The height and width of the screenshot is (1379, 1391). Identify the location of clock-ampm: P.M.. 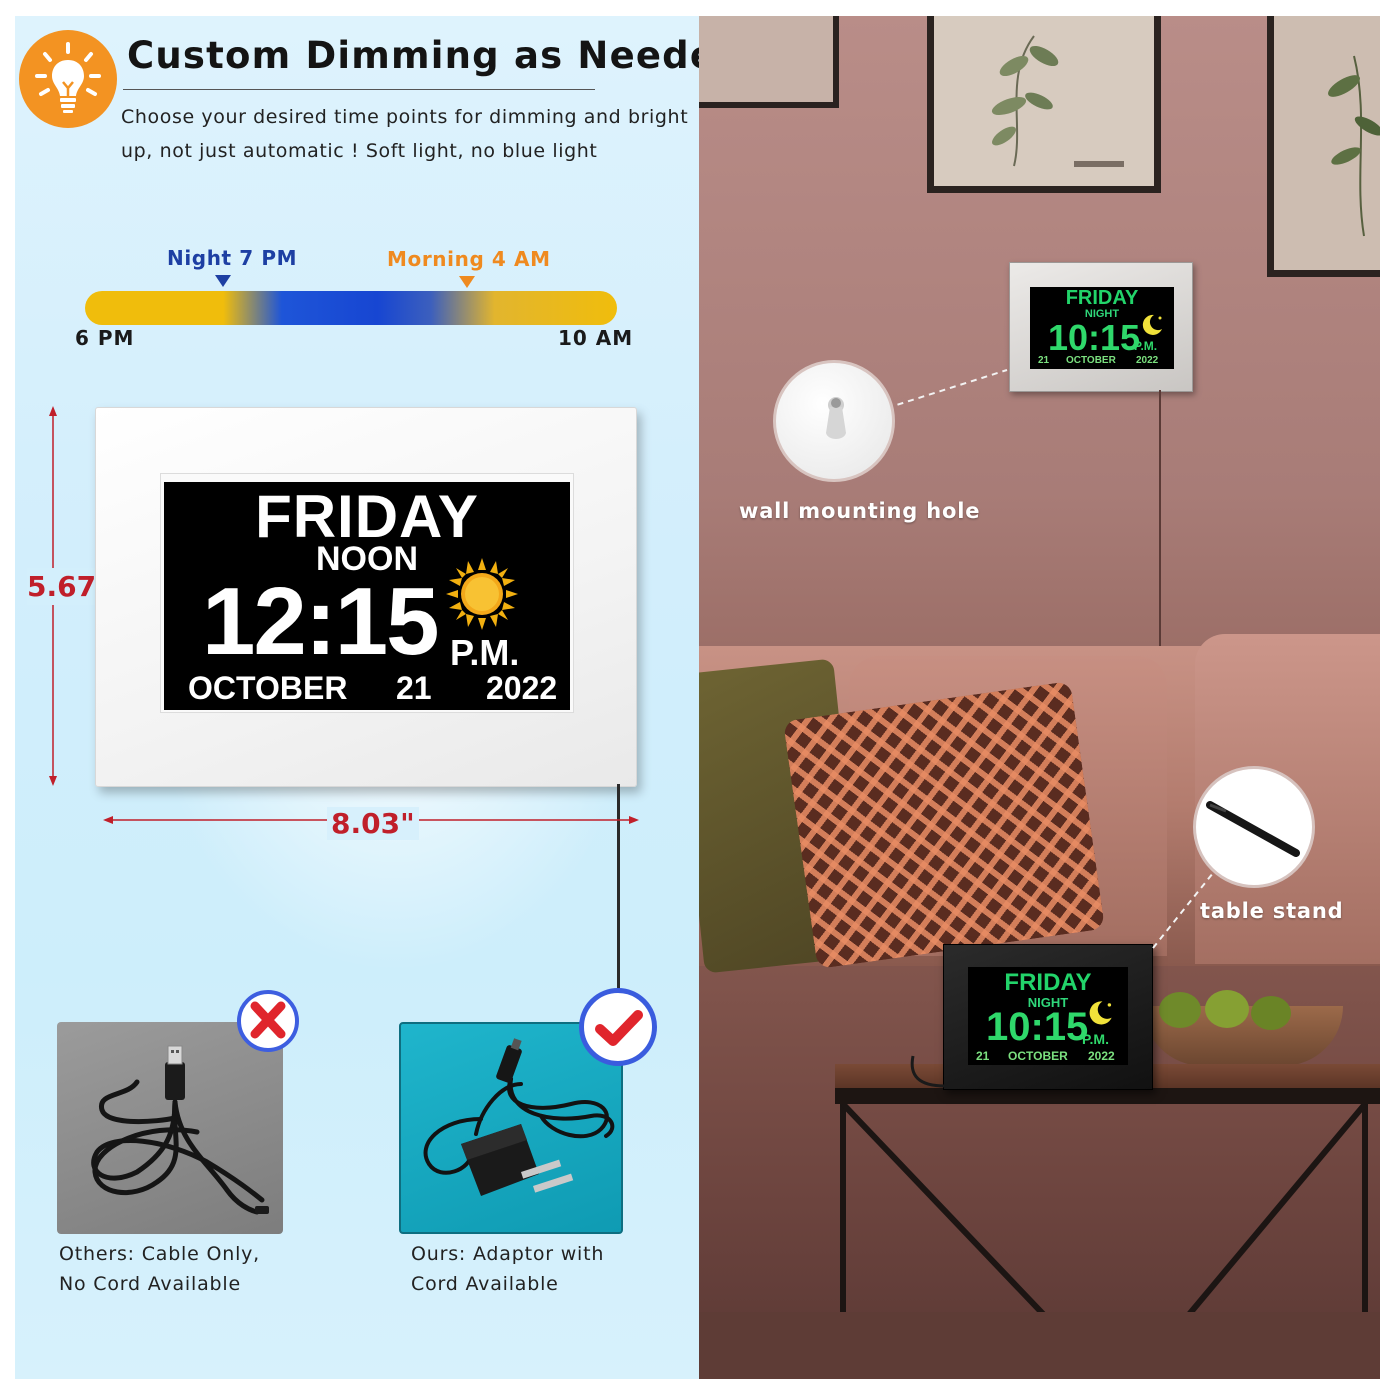
(485, 652).